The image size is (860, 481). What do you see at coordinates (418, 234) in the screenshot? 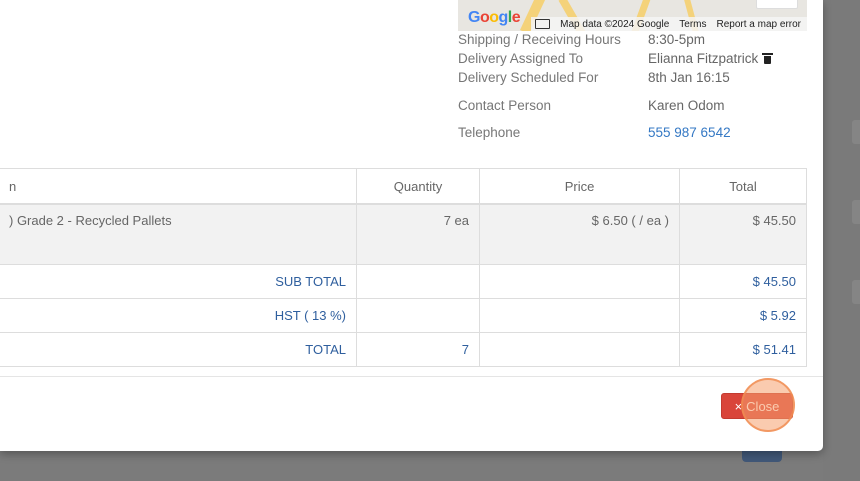
I see `item-quantity: 7 ea` at bounding box center [418, 234].